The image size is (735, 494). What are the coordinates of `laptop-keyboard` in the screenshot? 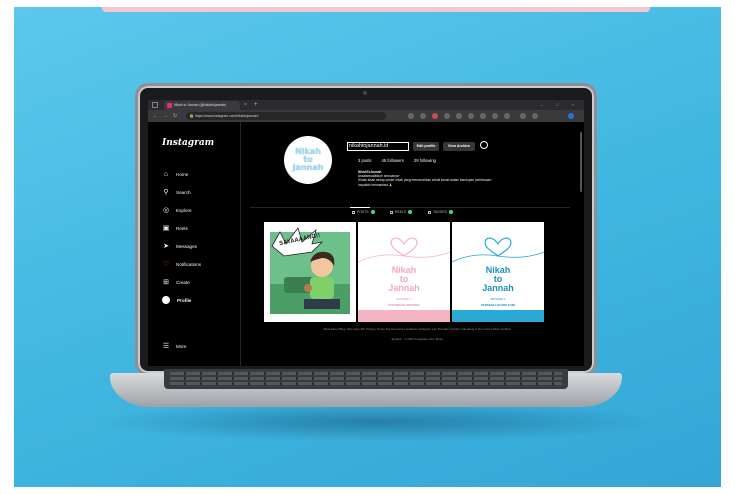 It's located at (366, 379).